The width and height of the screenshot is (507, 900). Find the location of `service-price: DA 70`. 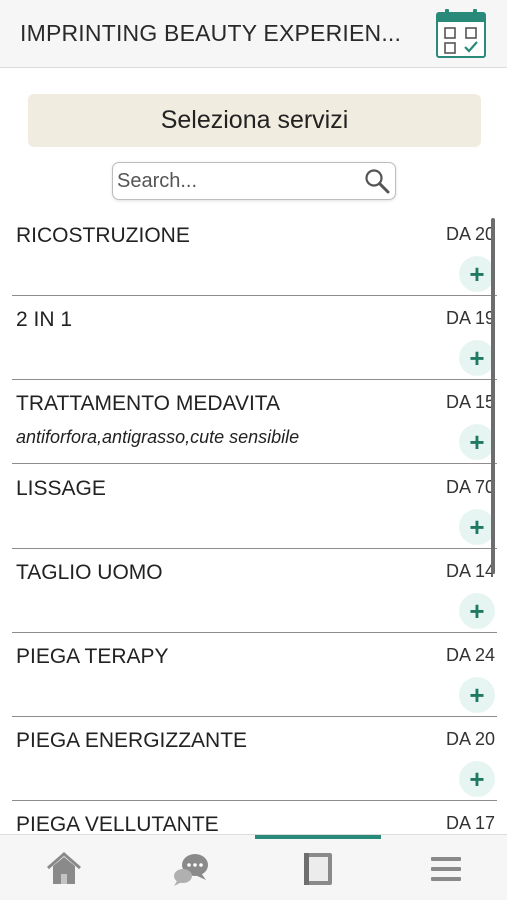

service-price: DA 70 is located at coordinates (470, 487).